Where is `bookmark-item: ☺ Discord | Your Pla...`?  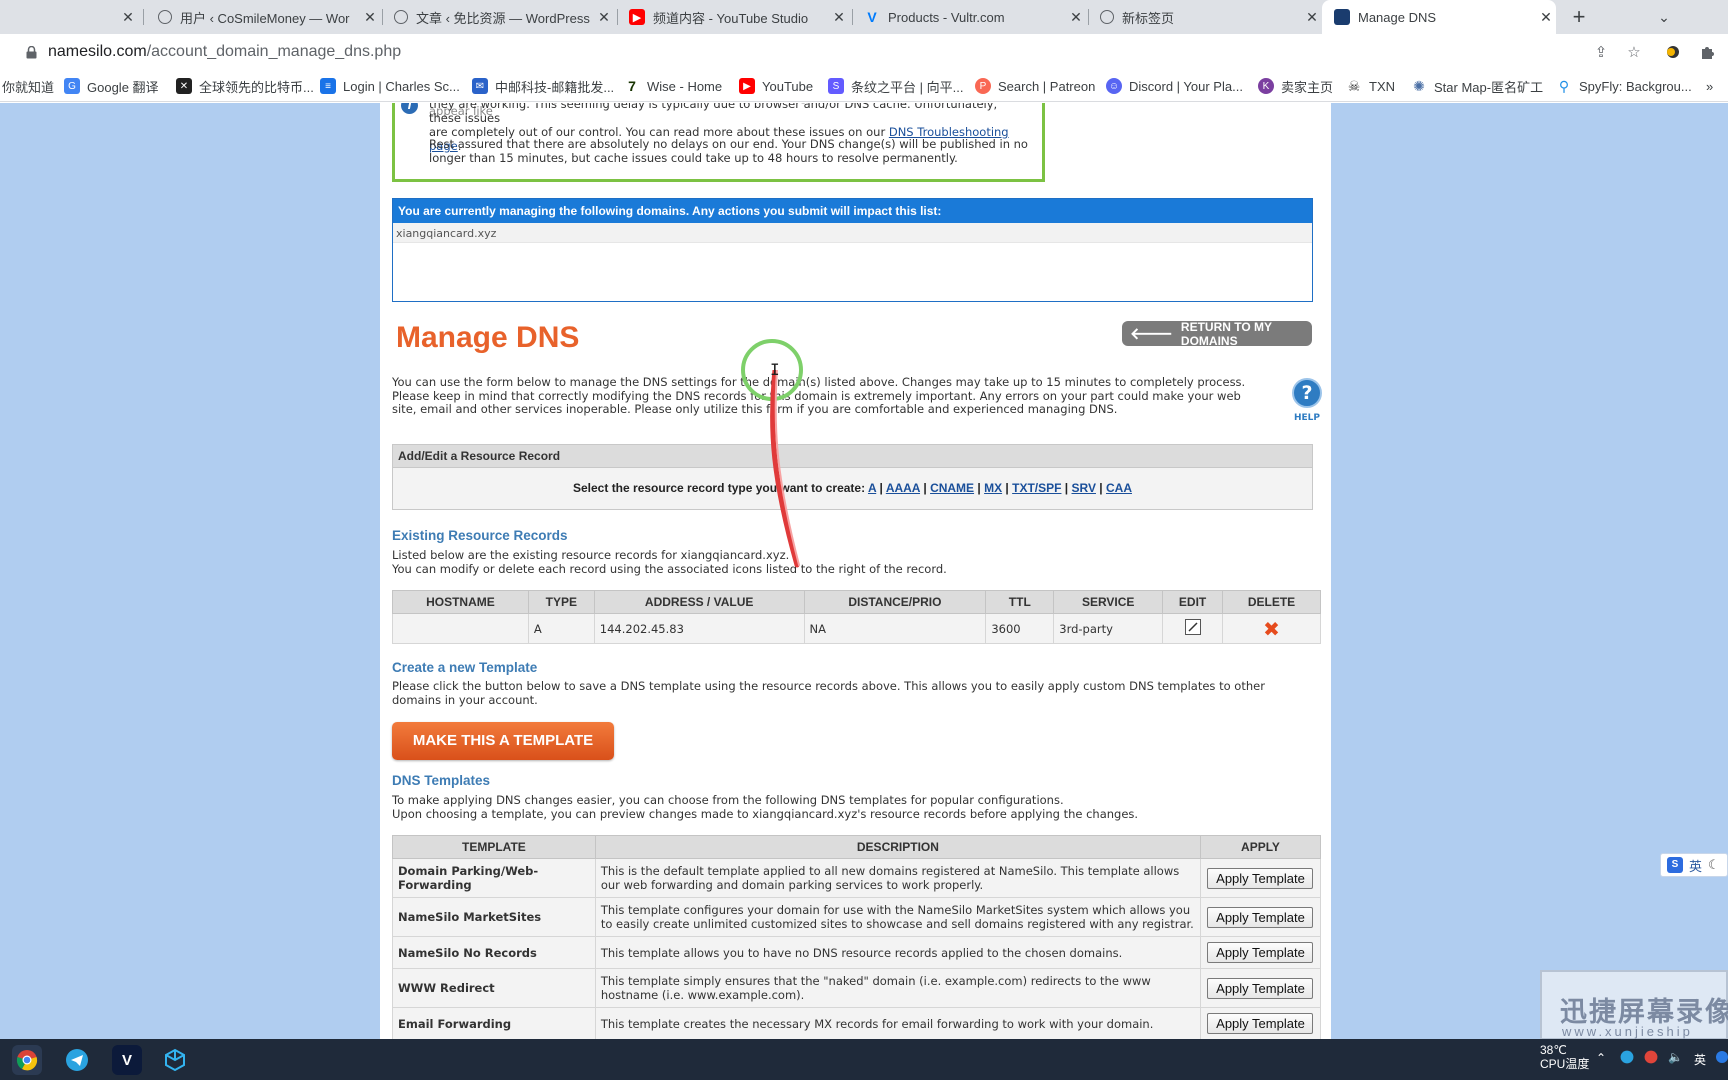 bookmark-item: ☺ Discord | Your Pla... is located at coordinates (1174, 86).